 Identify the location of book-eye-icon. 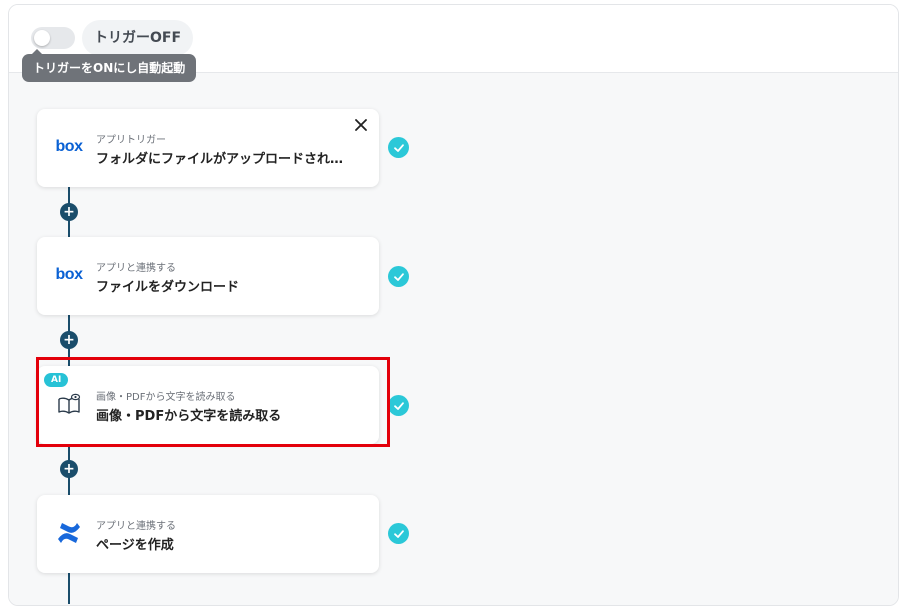
(69, 404).